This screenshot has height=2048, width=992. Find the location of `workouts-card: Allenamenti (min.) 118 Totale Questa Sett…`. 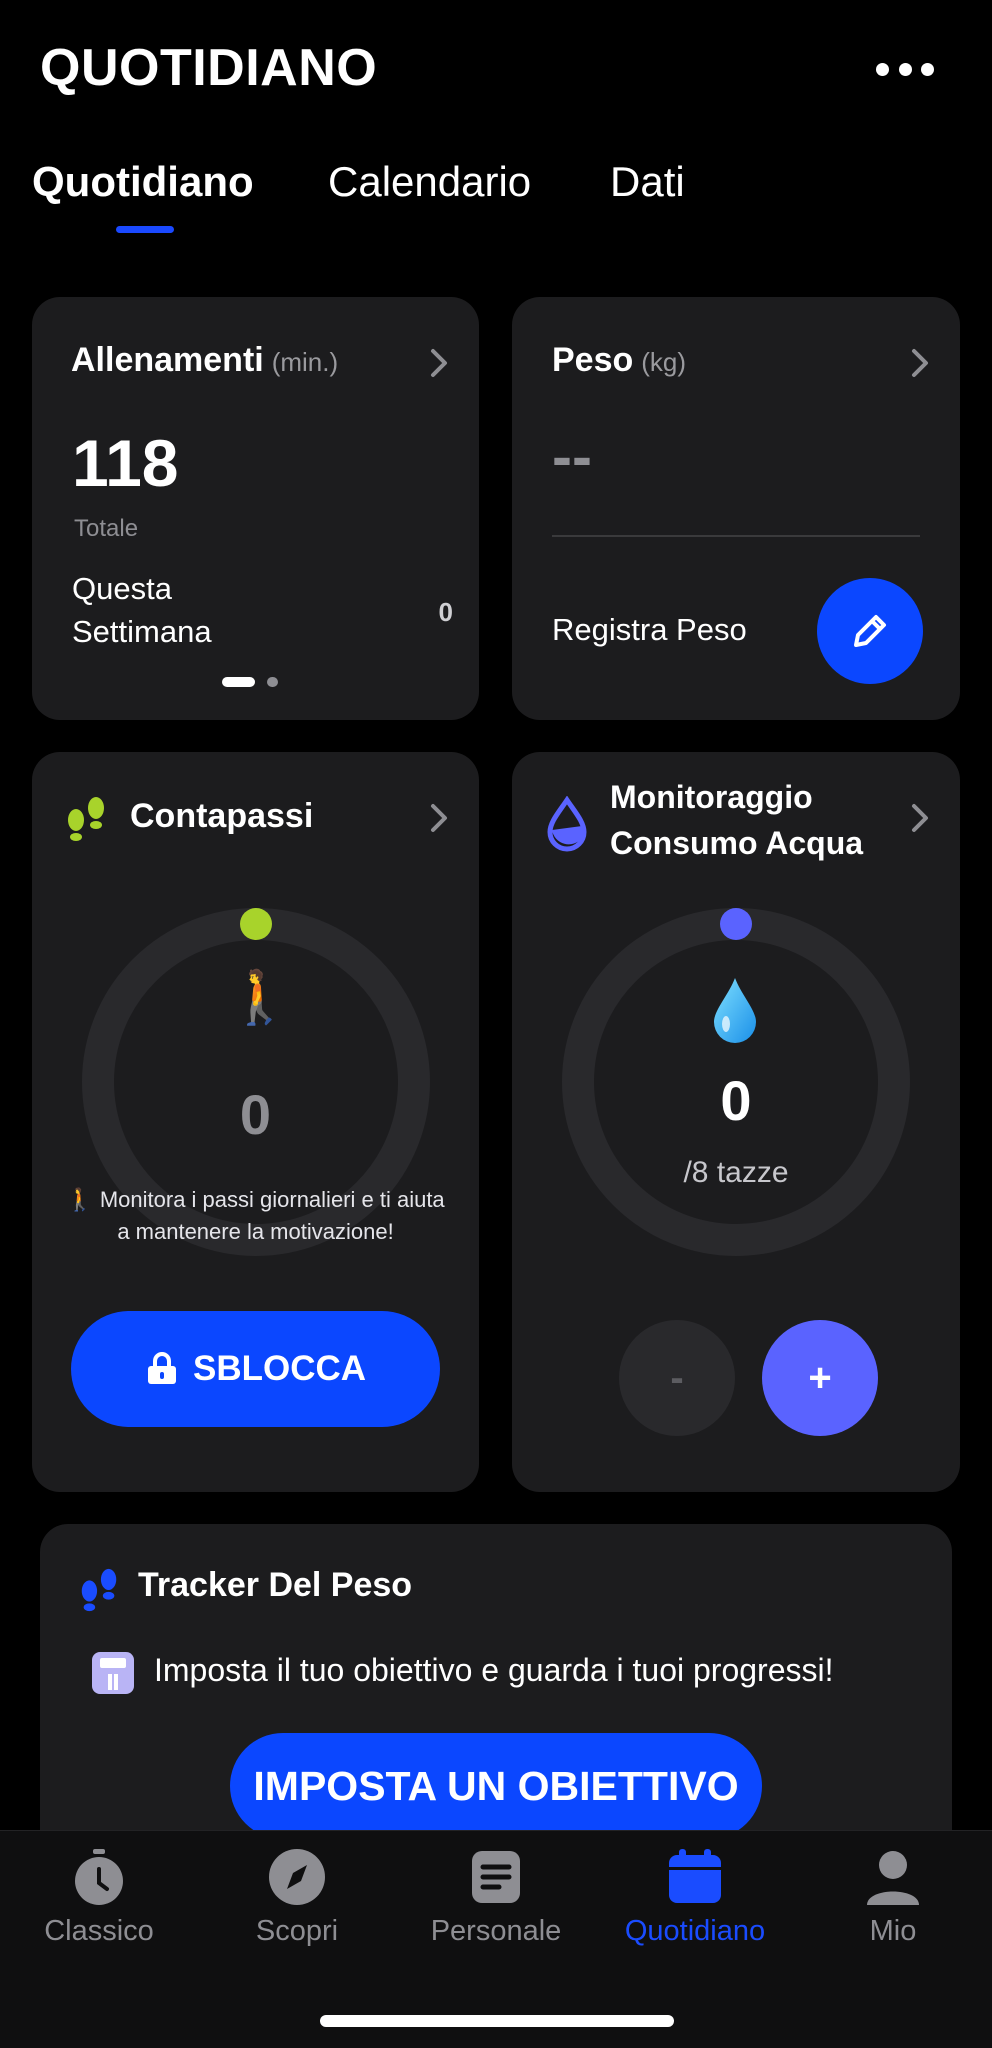

workouts-card: Allenamenti (min.) 118 Totale Questa Sett… is located at coordinates (255, 508).